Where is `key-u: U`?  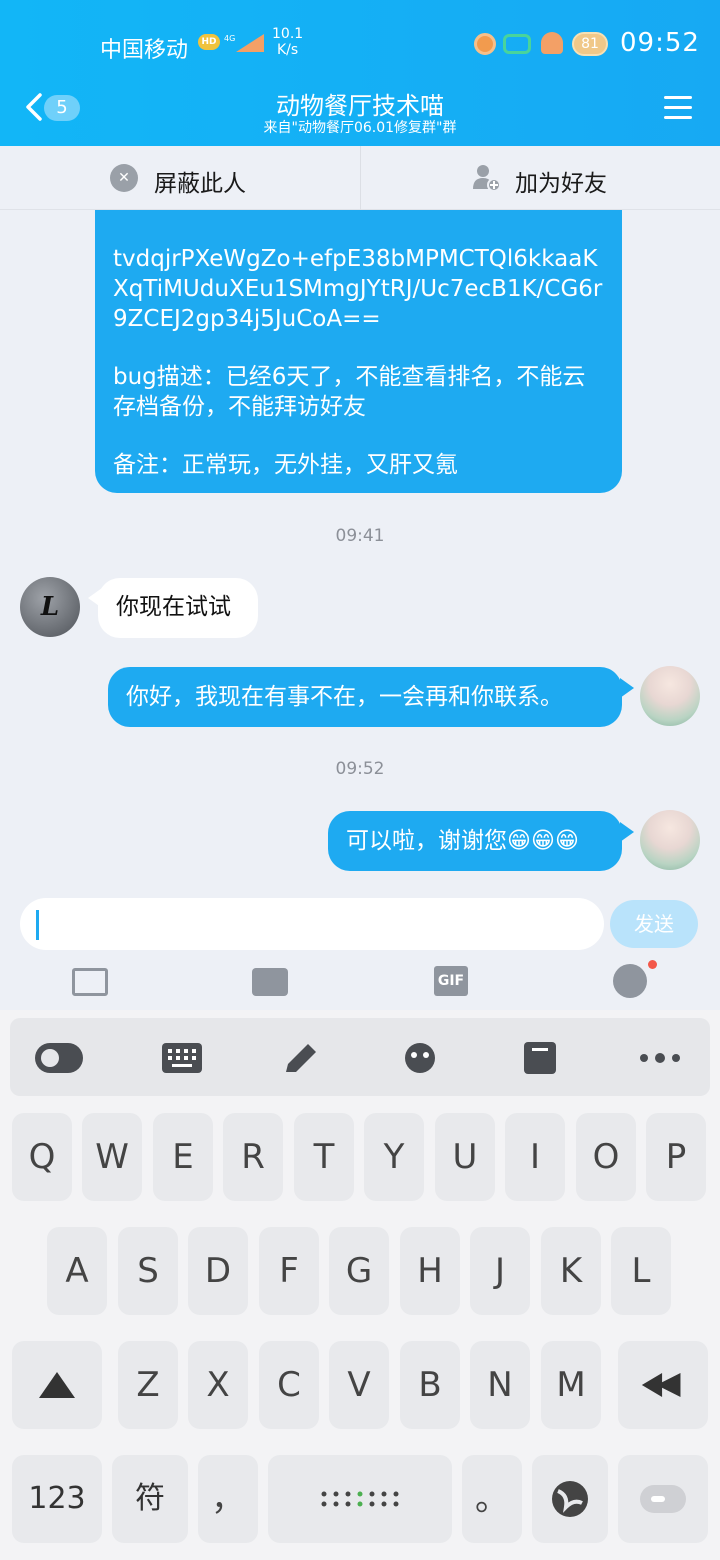
key-u: U is located at coordinates (465, 1157).